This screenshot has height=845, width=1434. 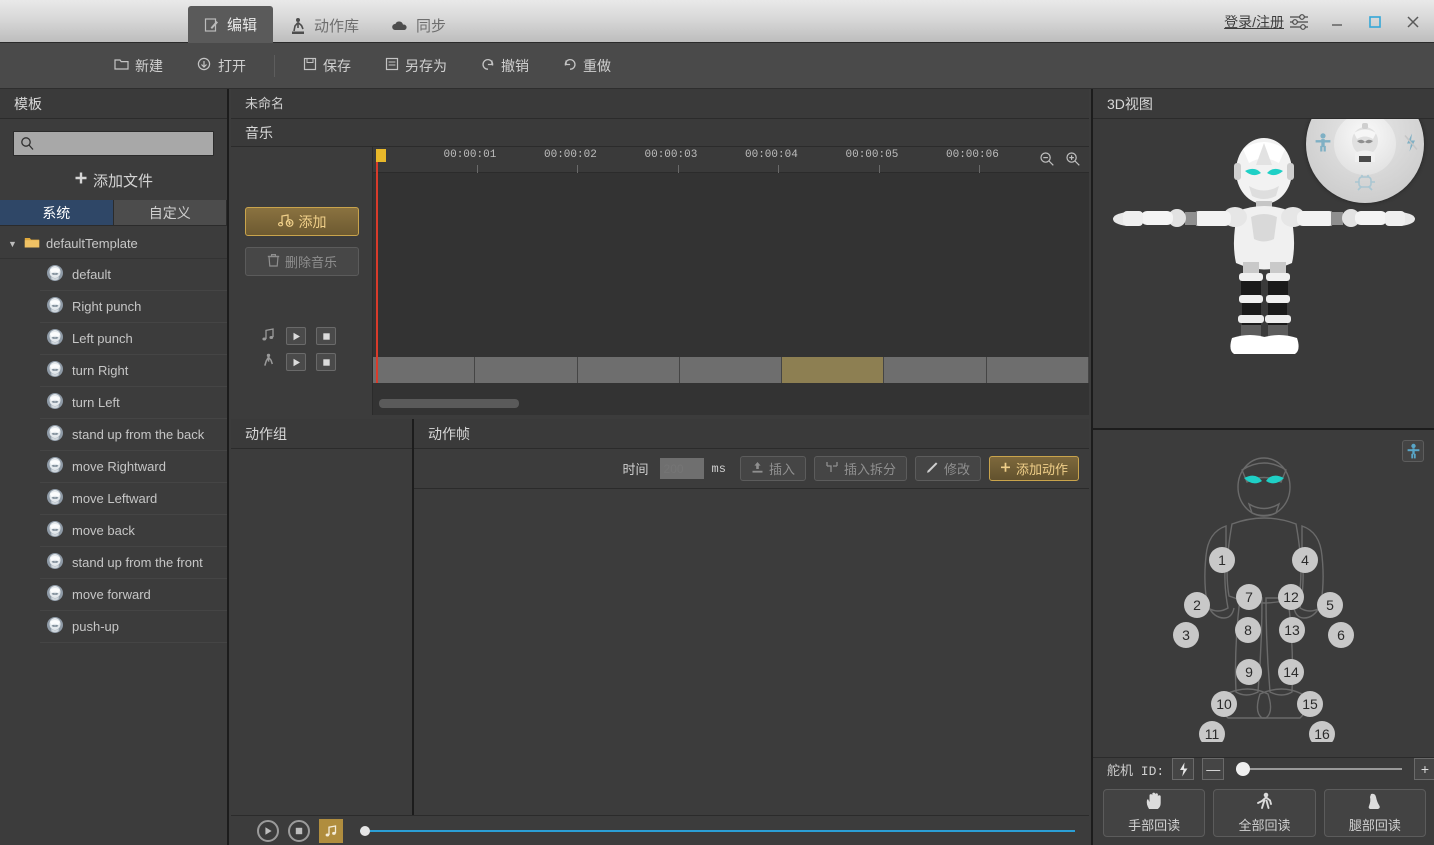 I want to click on template-item: push-up, so click(x=133, y=627).